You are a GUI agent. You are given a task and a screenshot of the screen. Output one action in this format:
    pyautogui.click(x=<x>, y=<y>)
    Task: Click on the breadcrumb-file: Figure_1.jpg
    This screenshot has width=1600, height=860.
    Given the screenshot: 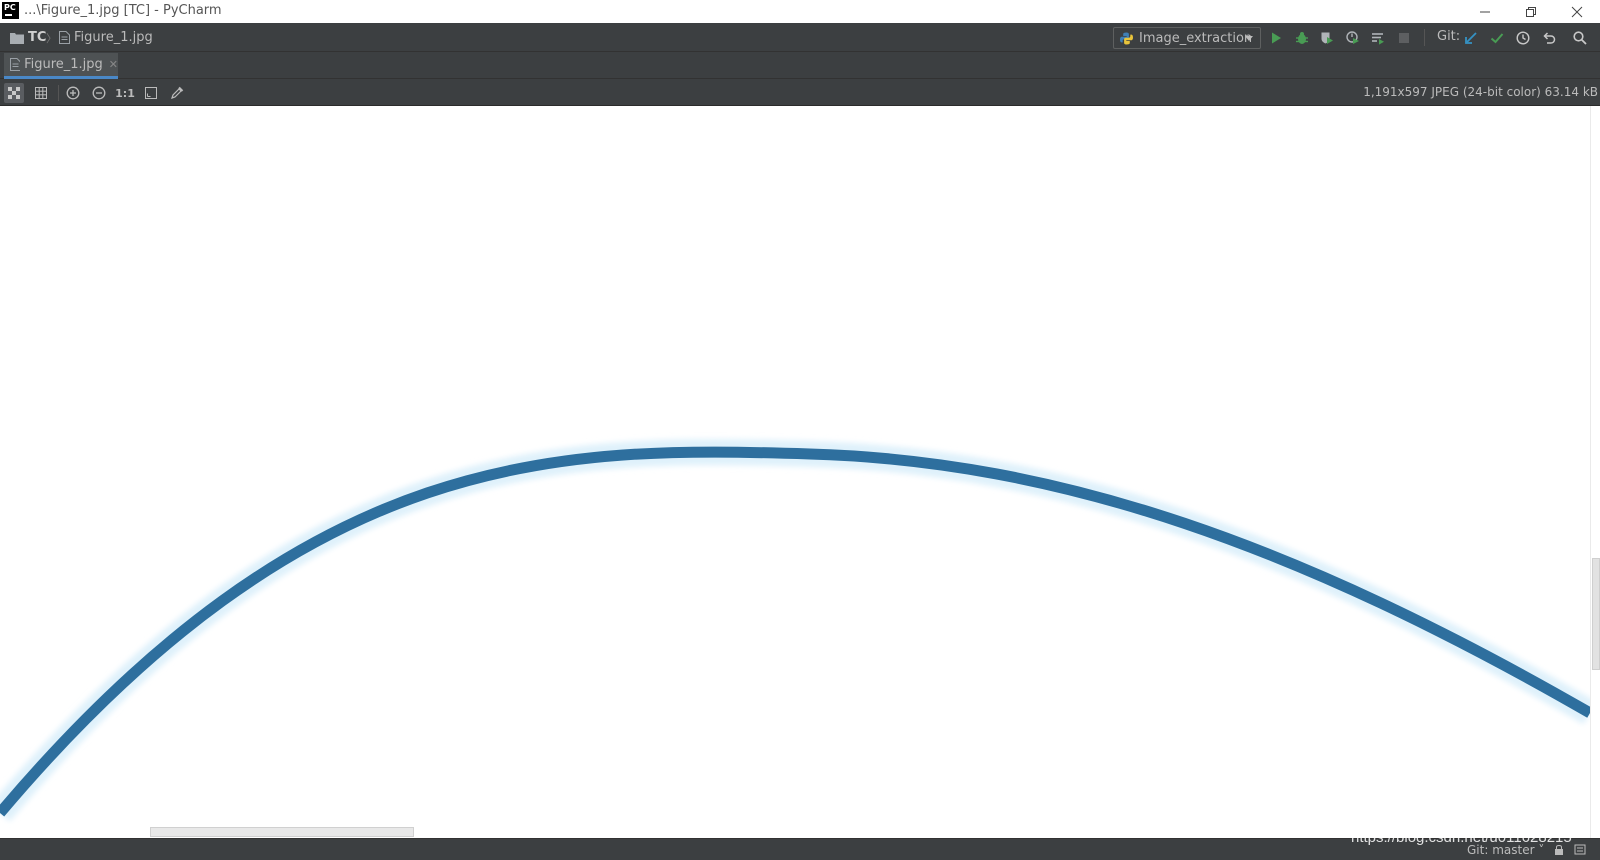 What is the action you would take?
    pyautogui.click(x=106, y=37)
    